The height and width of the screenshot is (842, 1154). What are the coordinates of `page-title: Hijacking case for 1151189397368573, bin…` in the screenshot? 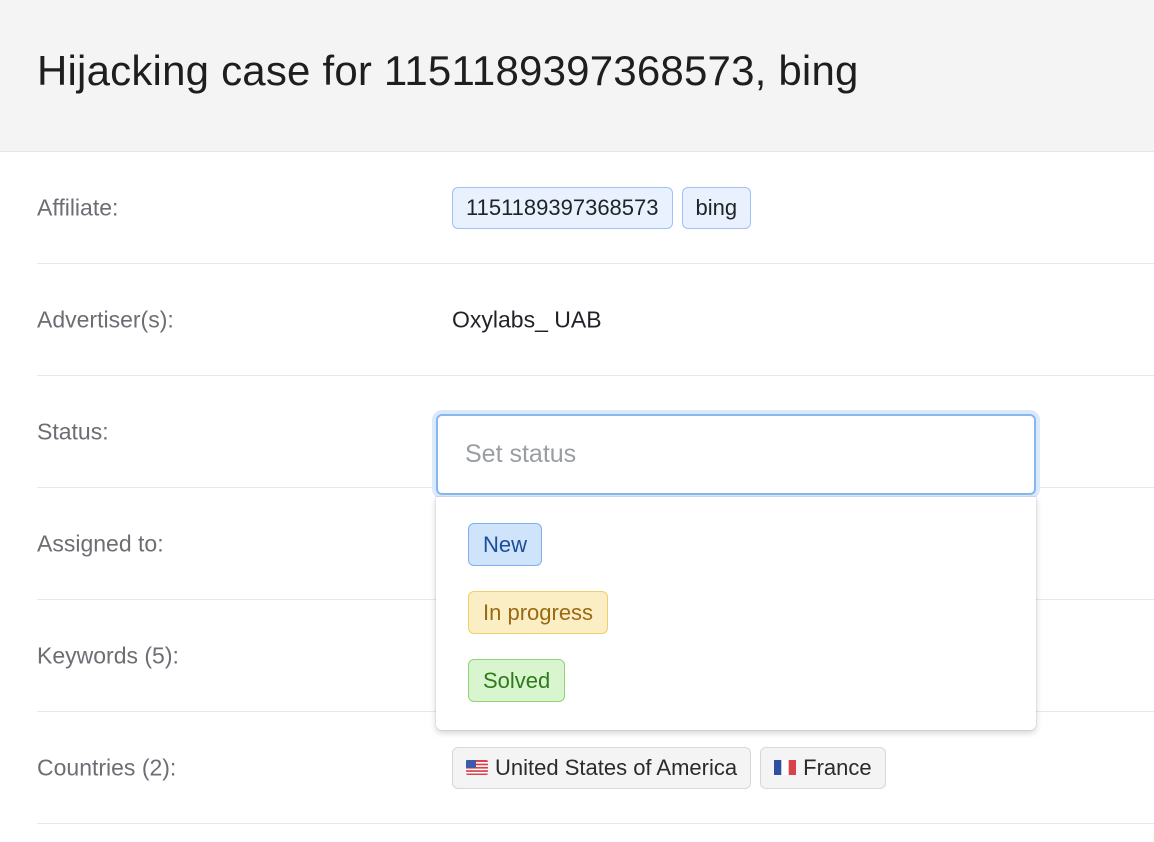 It's located at (448, 70).